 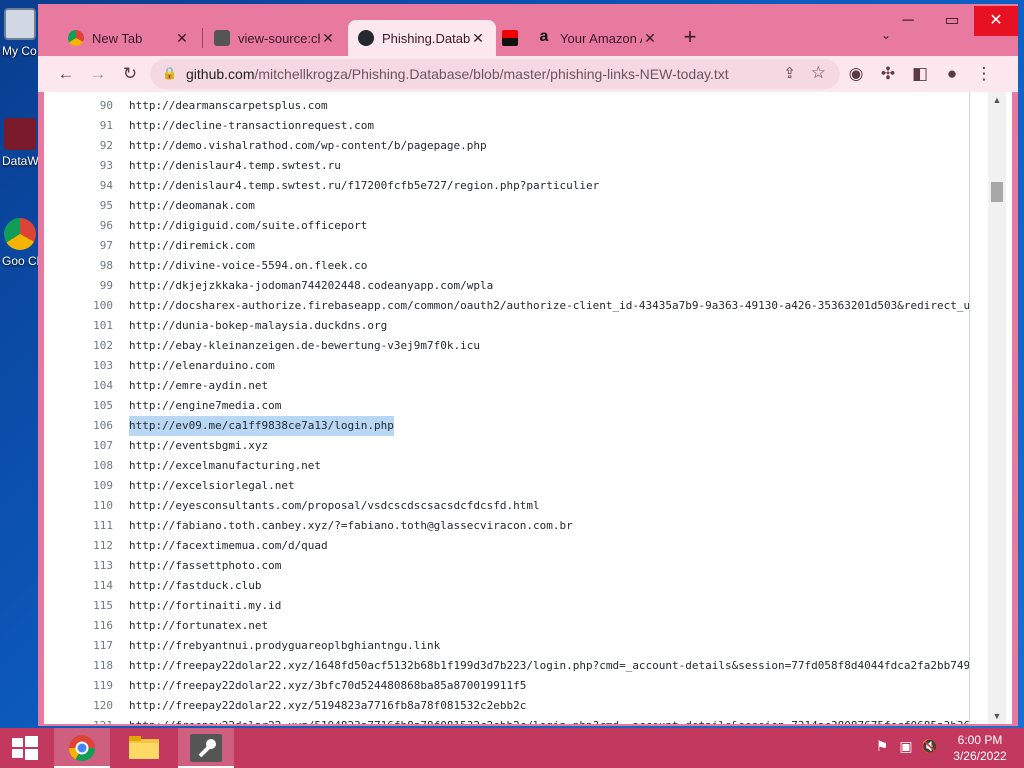 What do you see at coordinates (78, 386) in the screenshot?
I see `line-number: 104` at bounding box center [78, 386].